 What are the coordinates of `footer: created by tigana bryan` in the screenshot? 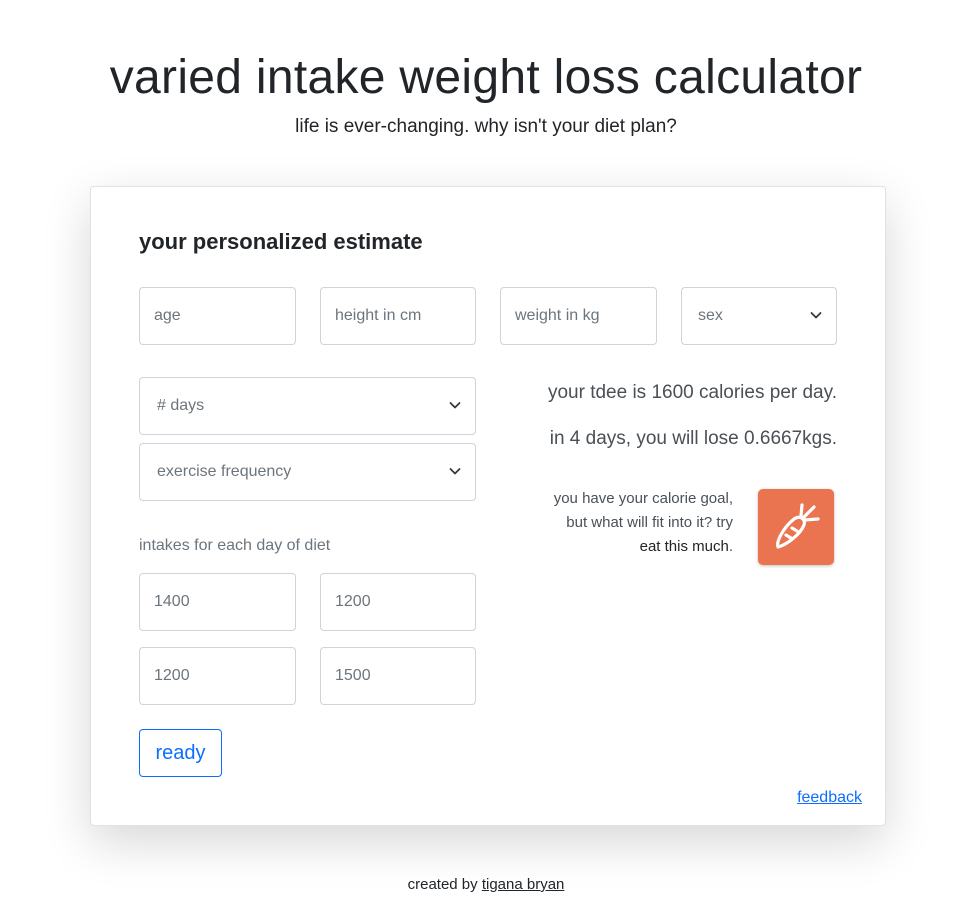 It's located at (486, 884).